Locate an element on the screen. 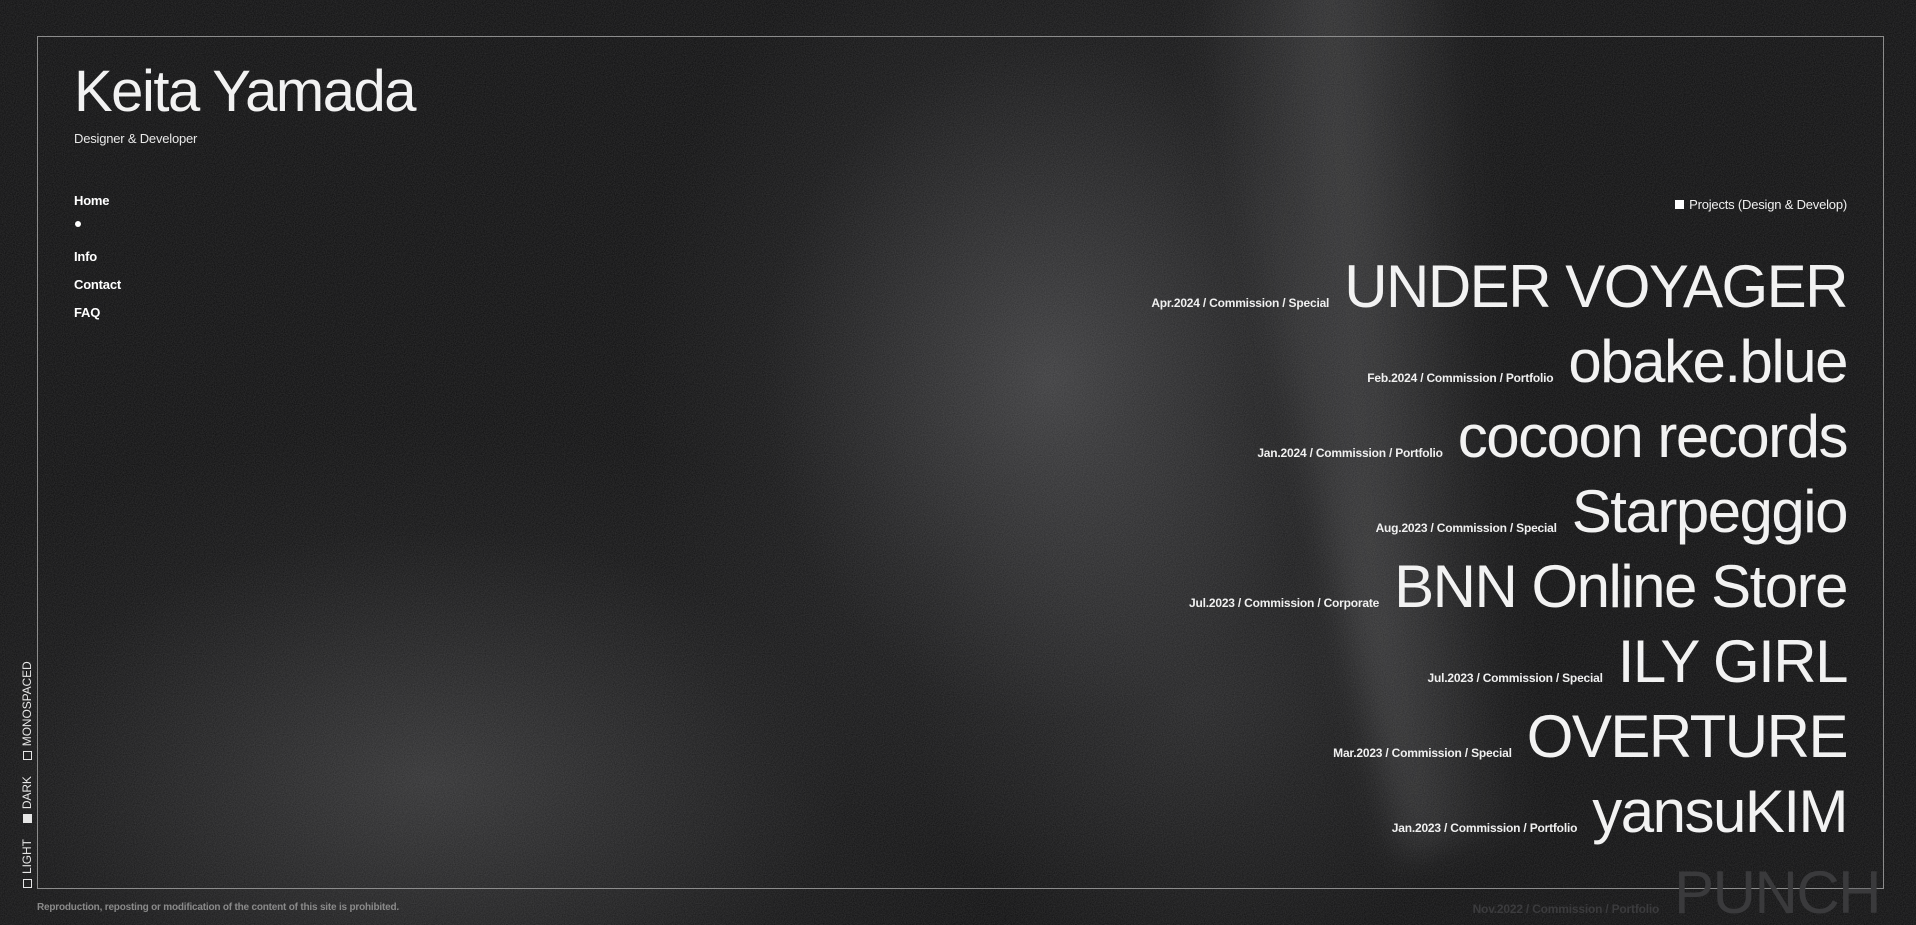 Image resolution: width=1916 pixels, height=925 pixels. project-title: OVERTURE is located at coordinates (1688, 737).